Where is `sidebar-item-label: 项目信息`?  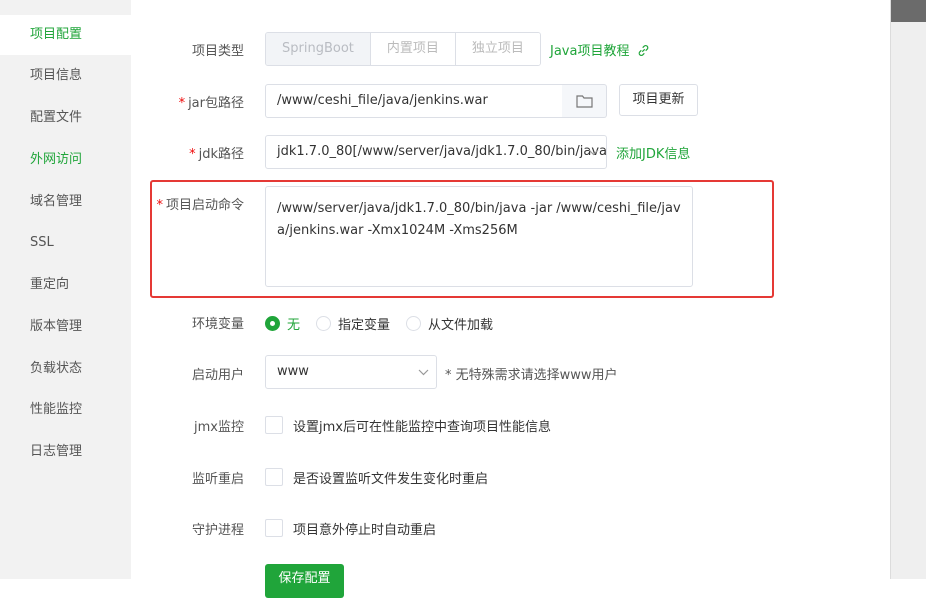 sidebar-item-label: 项目信息 is located at coordinates (56, 75).